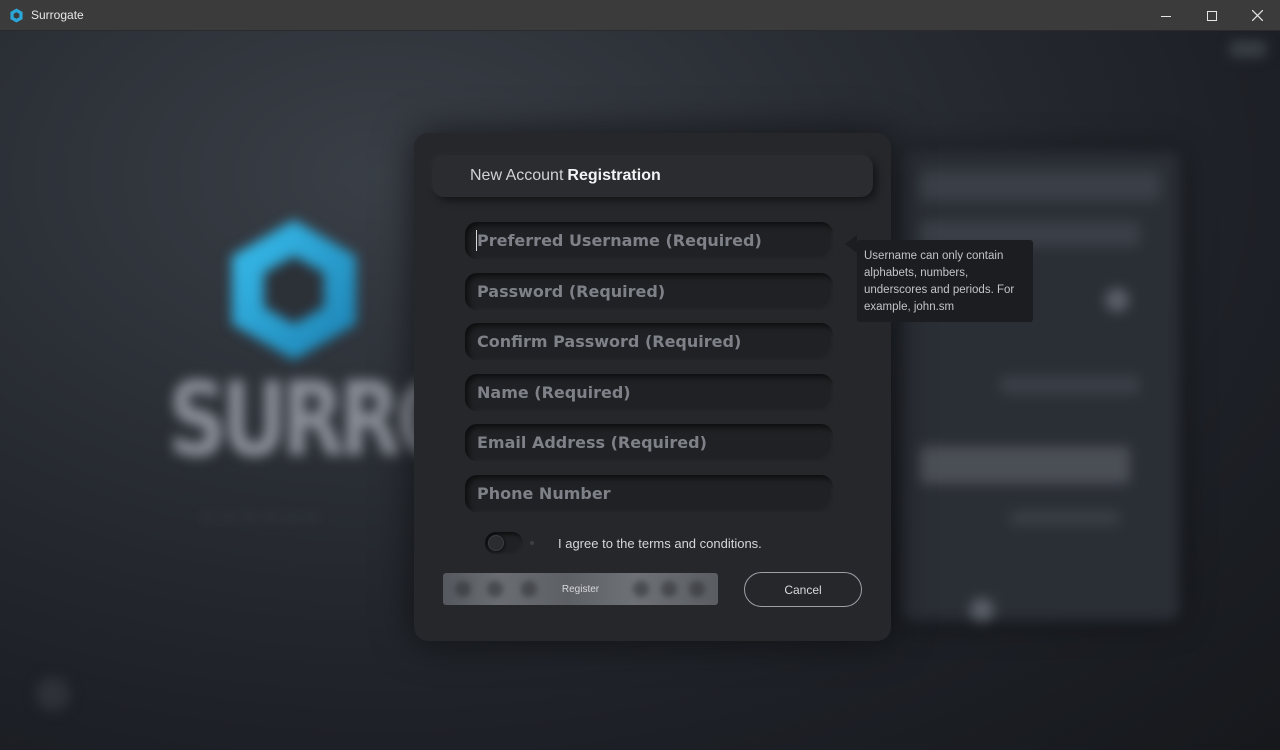 Image resolution: width=1280 pixels, height=750 pixels. I want to click on name-field, so click(649, 392).